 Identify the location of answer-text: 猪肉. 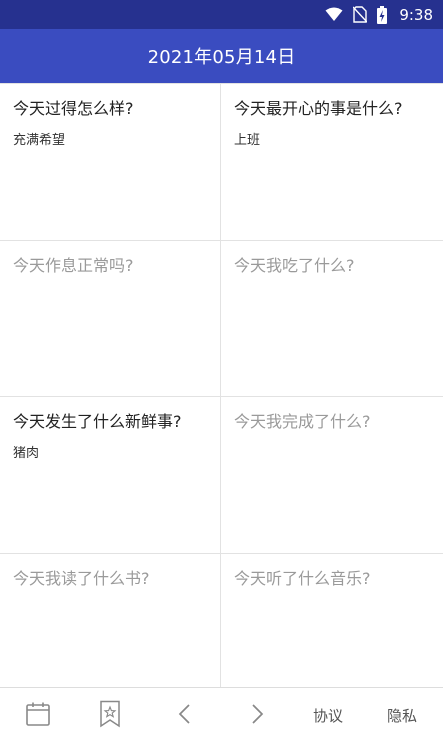
(26, 453).